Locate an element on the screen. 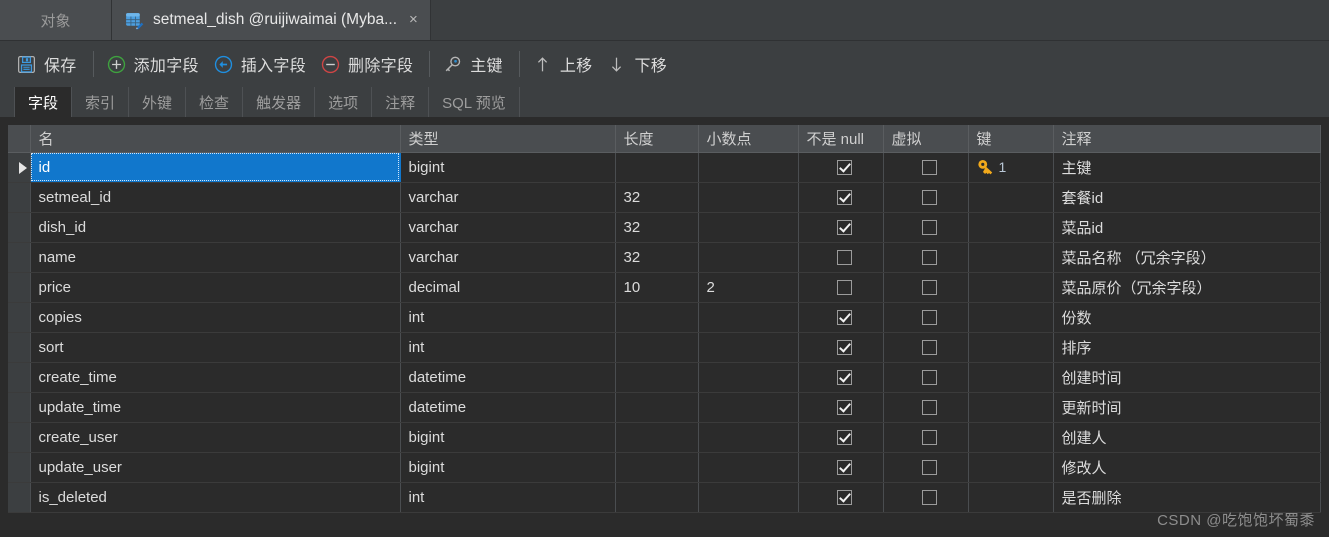 The image size is (1329, 537). tab-objects: 对象 is located at coordinates (56, 20).